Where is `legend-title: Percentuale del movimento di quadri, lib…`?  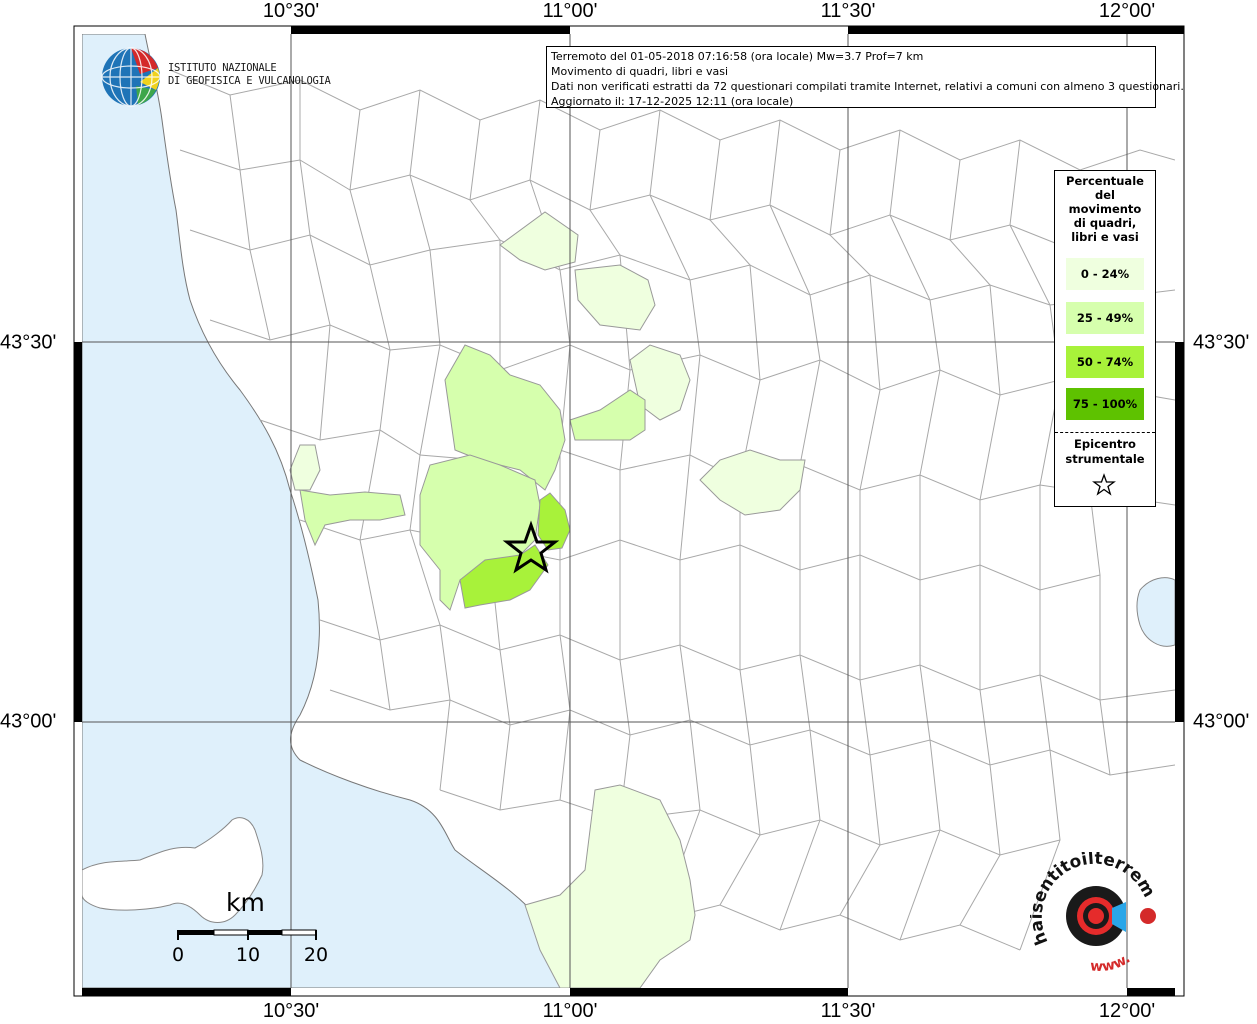 legend-title: Percentuale del movimento di quadri, lib… is located at coordinates (1105, 207).